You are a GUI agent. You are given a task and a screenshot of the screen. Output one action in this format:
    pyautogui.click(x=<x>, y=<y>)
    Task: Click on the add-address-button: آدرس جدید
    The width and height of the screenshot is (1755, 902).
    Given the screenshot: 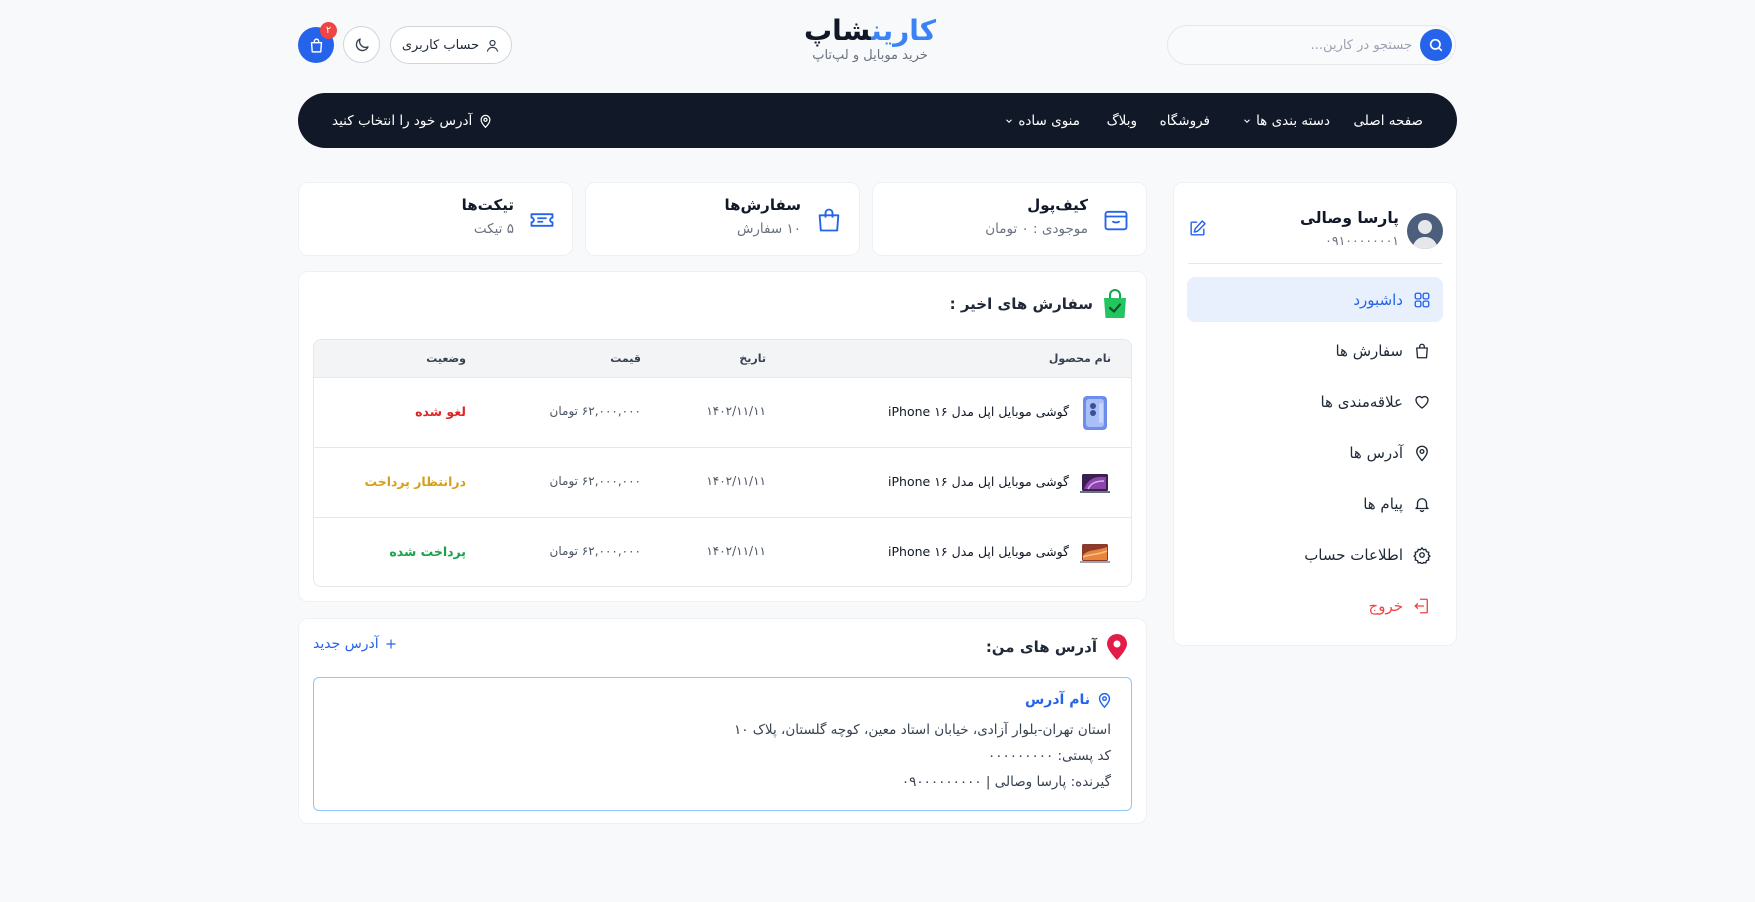 What is the action you would take?
    pyautogui.click(x=355, y=644)
    